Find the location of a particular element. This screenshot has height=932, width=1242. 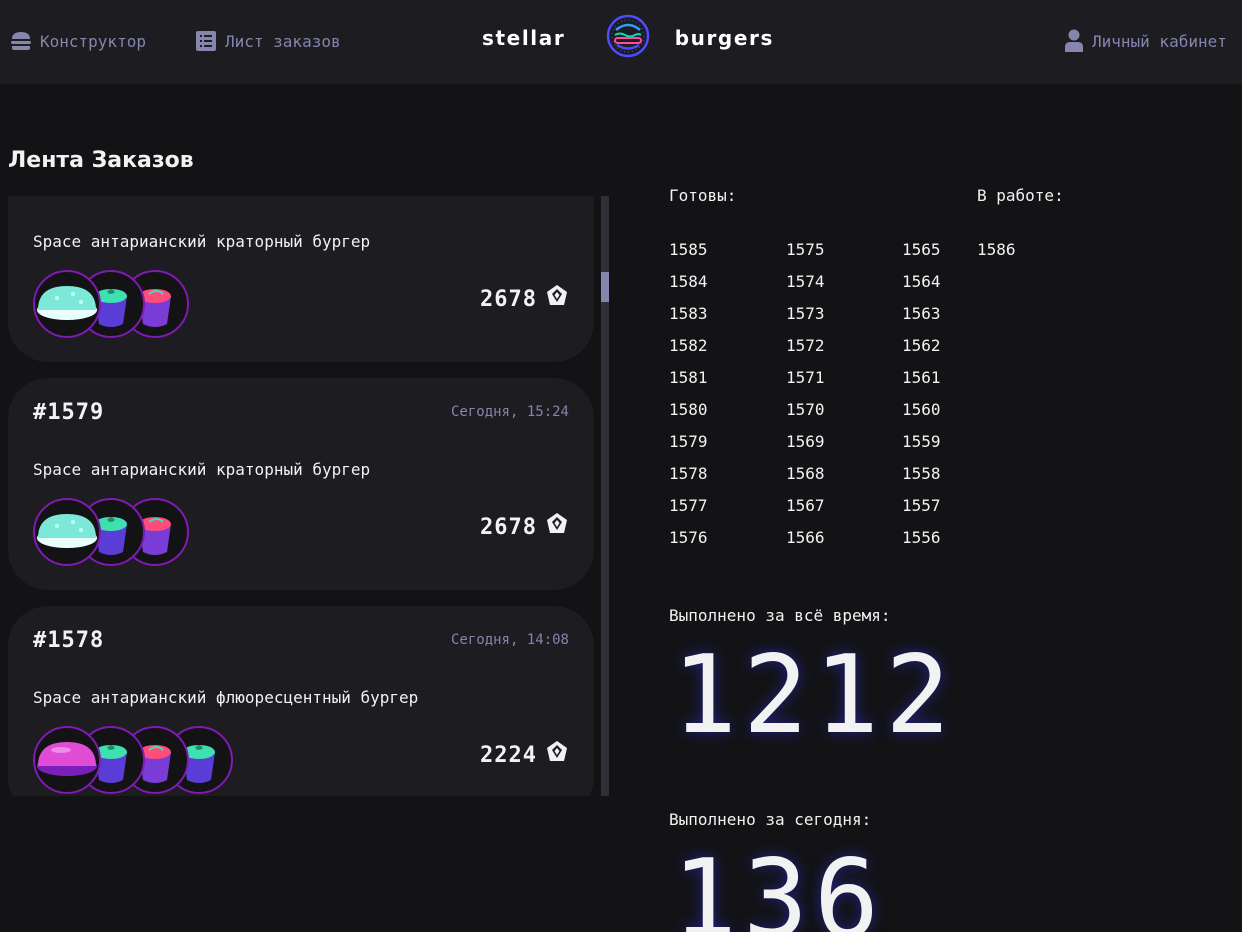

nav-order-feed-label: Лист заказов is located at coordinates (283, 41).